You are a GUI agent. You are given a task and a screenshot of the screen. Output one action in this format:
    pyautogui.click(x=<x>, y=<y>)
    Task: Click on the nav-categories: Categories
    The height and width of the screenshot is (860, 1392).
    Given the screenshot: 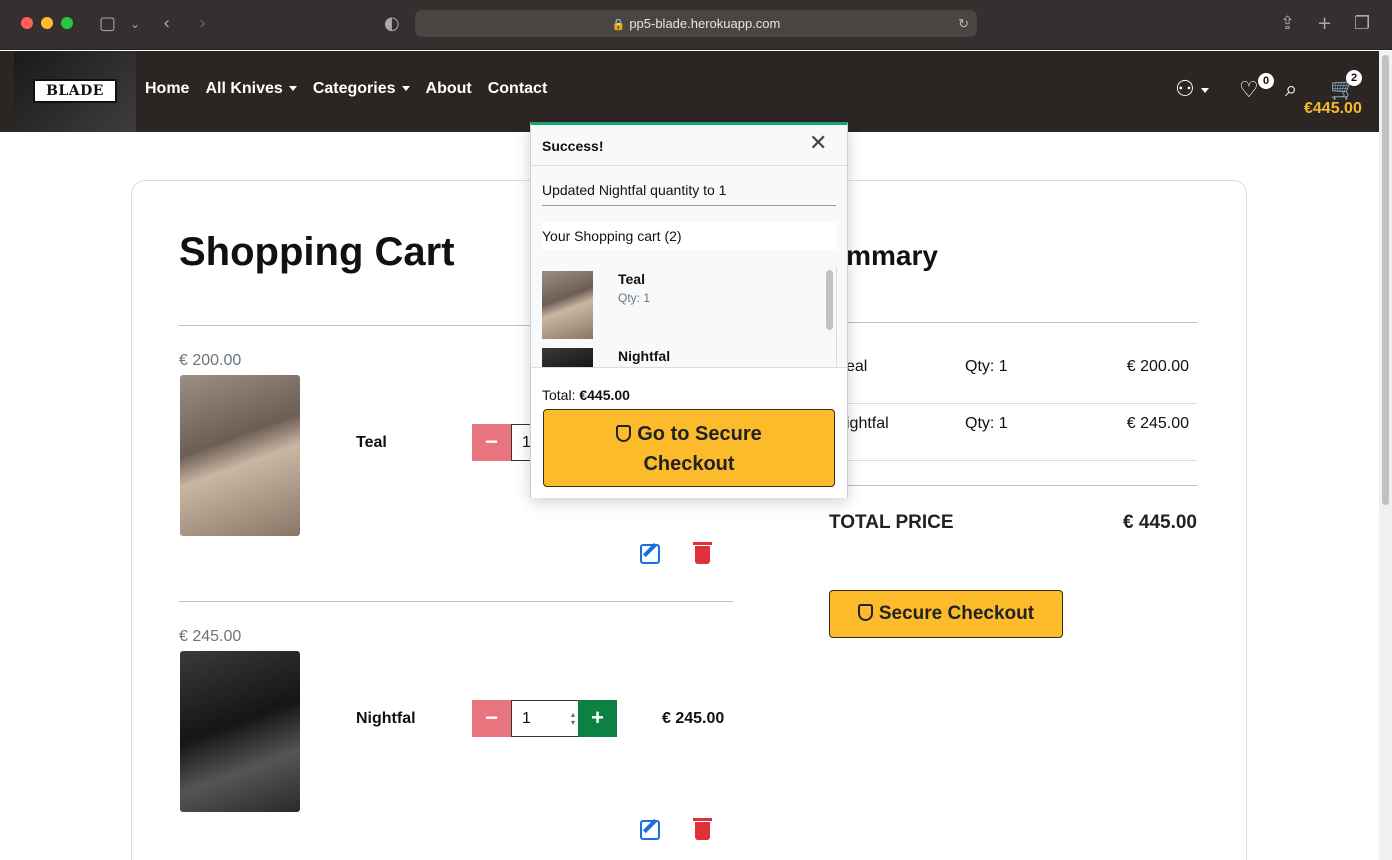 What is the action you would take?
    pyautogui.click(x=361, y=89)
    